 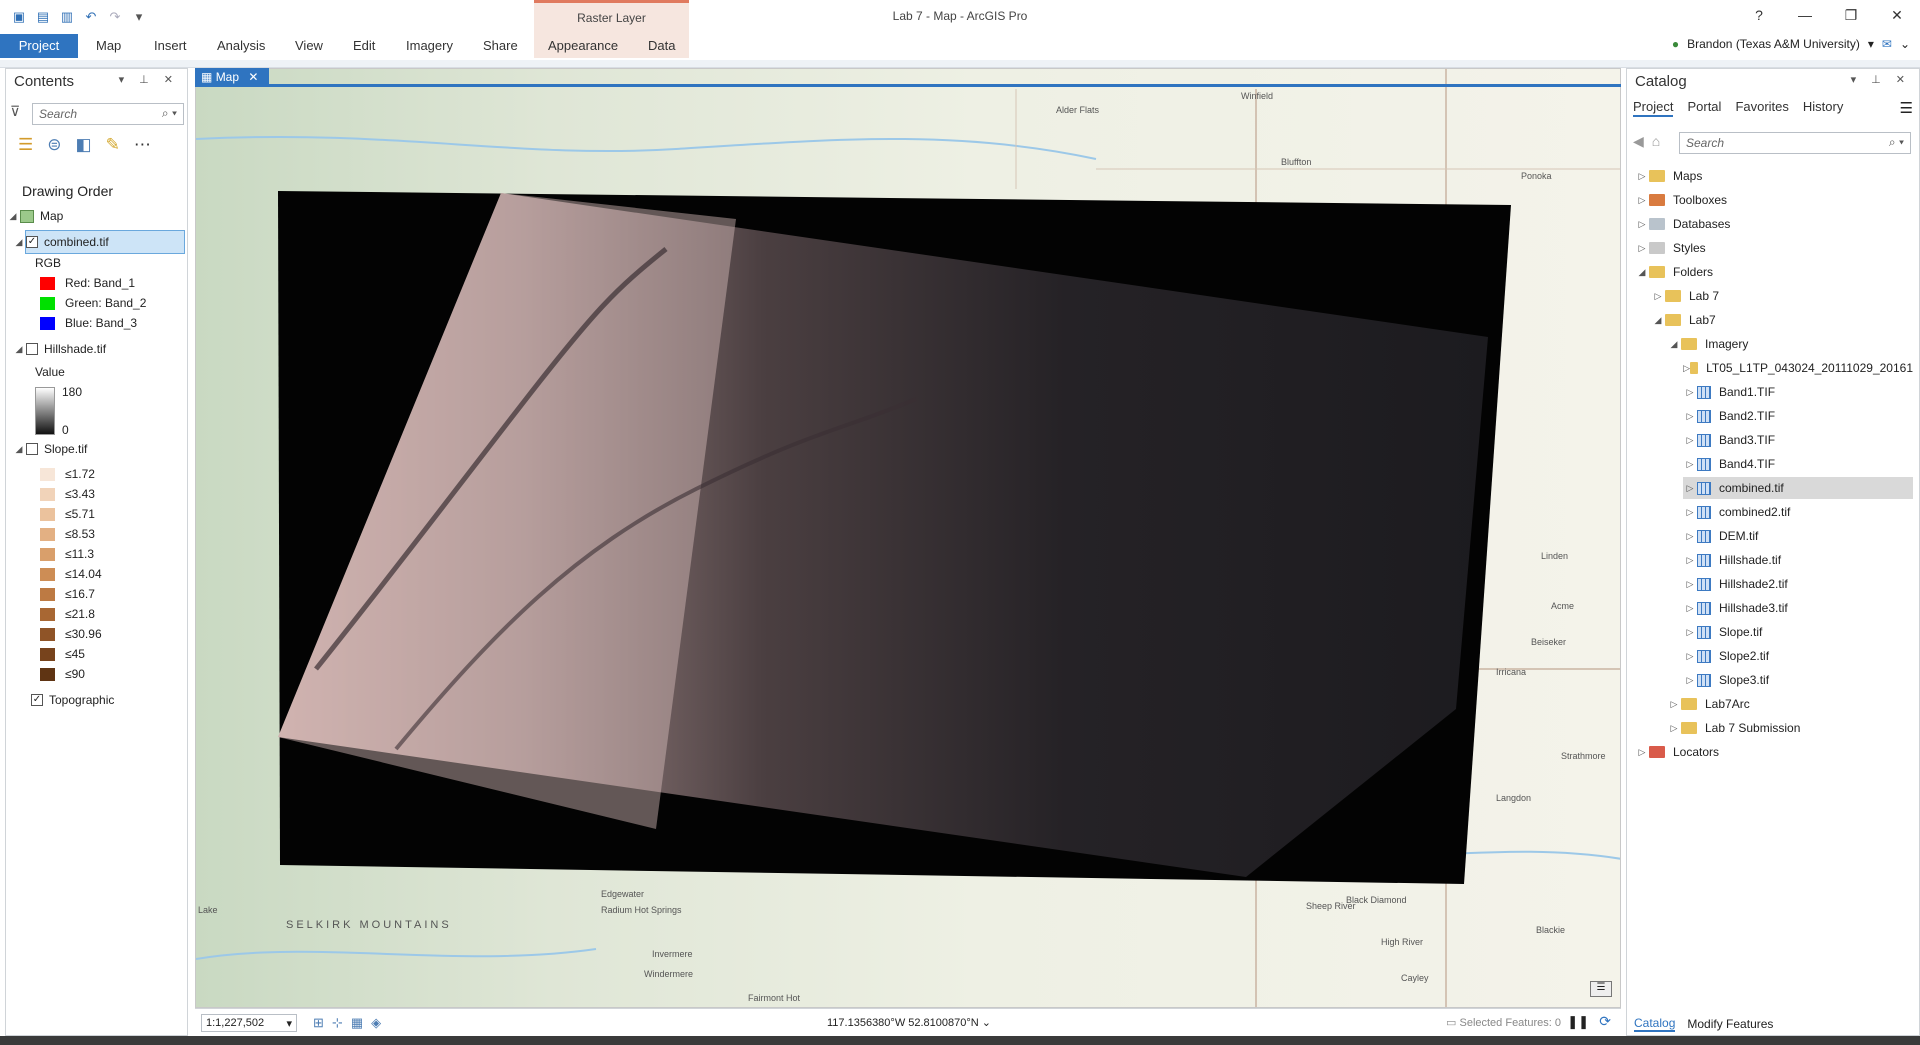 What do you see at coordinates (142, 145) in the screenshot?
I see `more-icon: ⋯` at bounding box center [142, 145].